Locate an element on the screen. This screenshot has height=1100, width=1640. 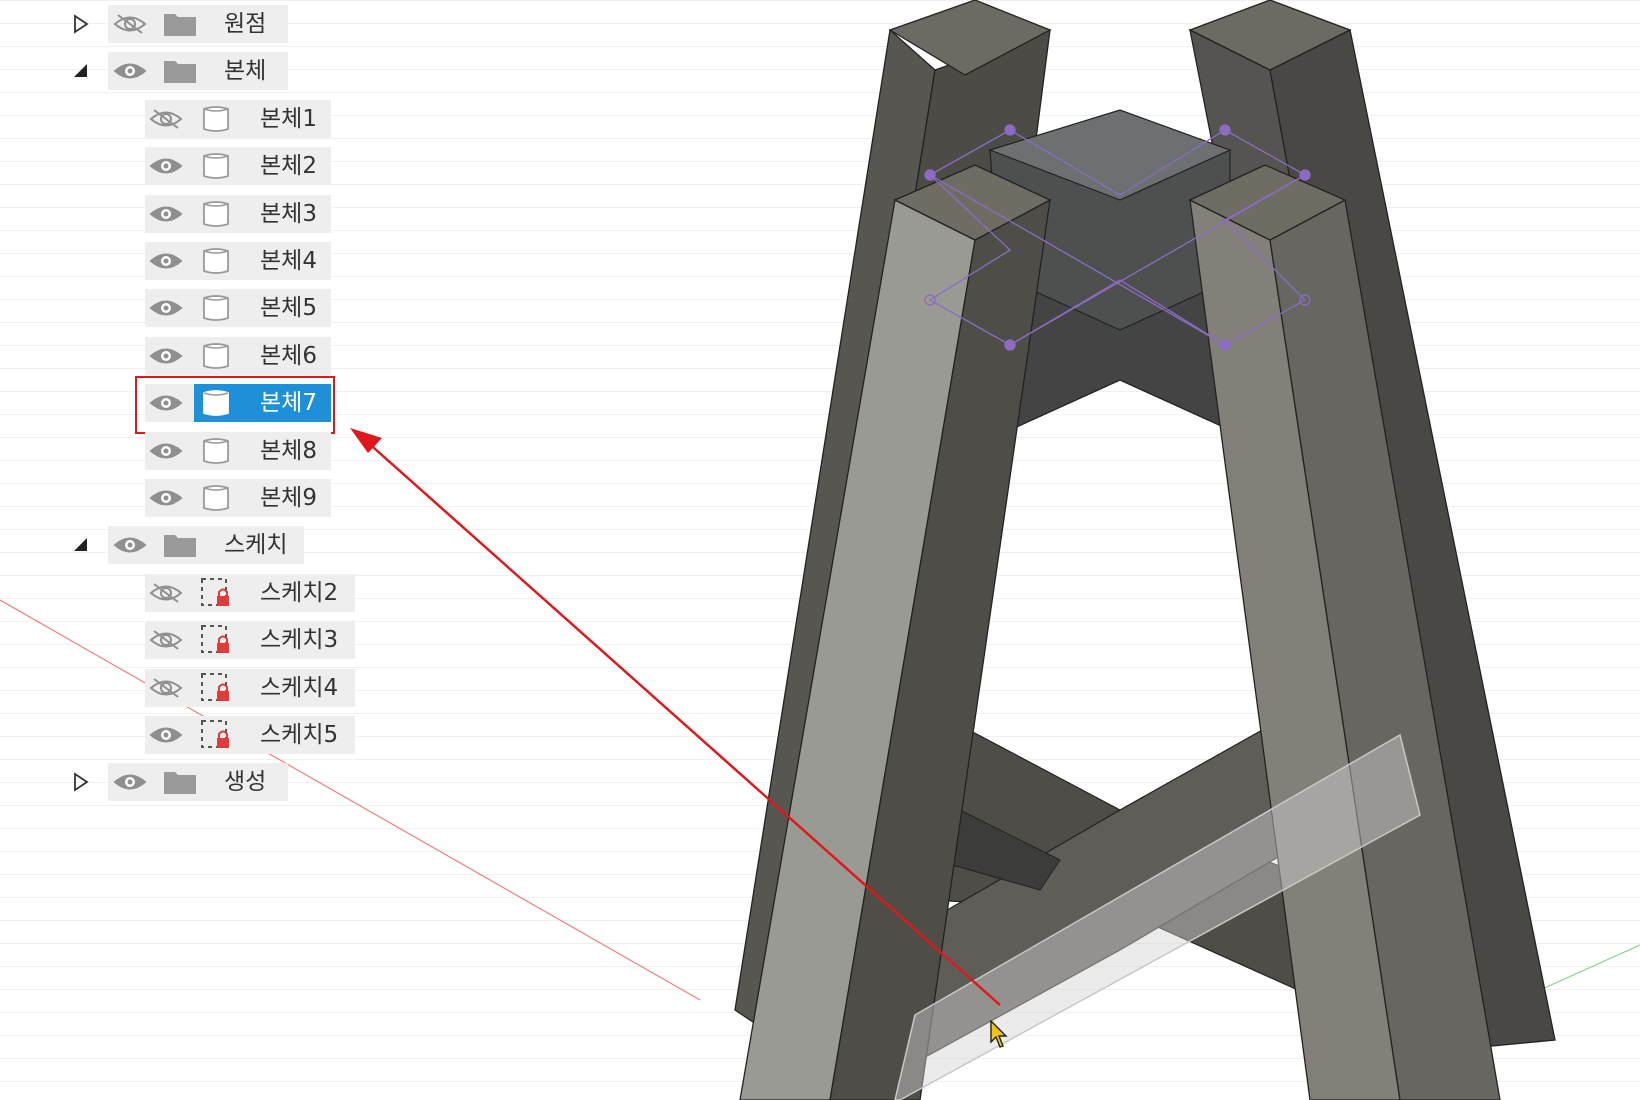
browser-item-label: 스케치5 is located at coordinates (299, 735).